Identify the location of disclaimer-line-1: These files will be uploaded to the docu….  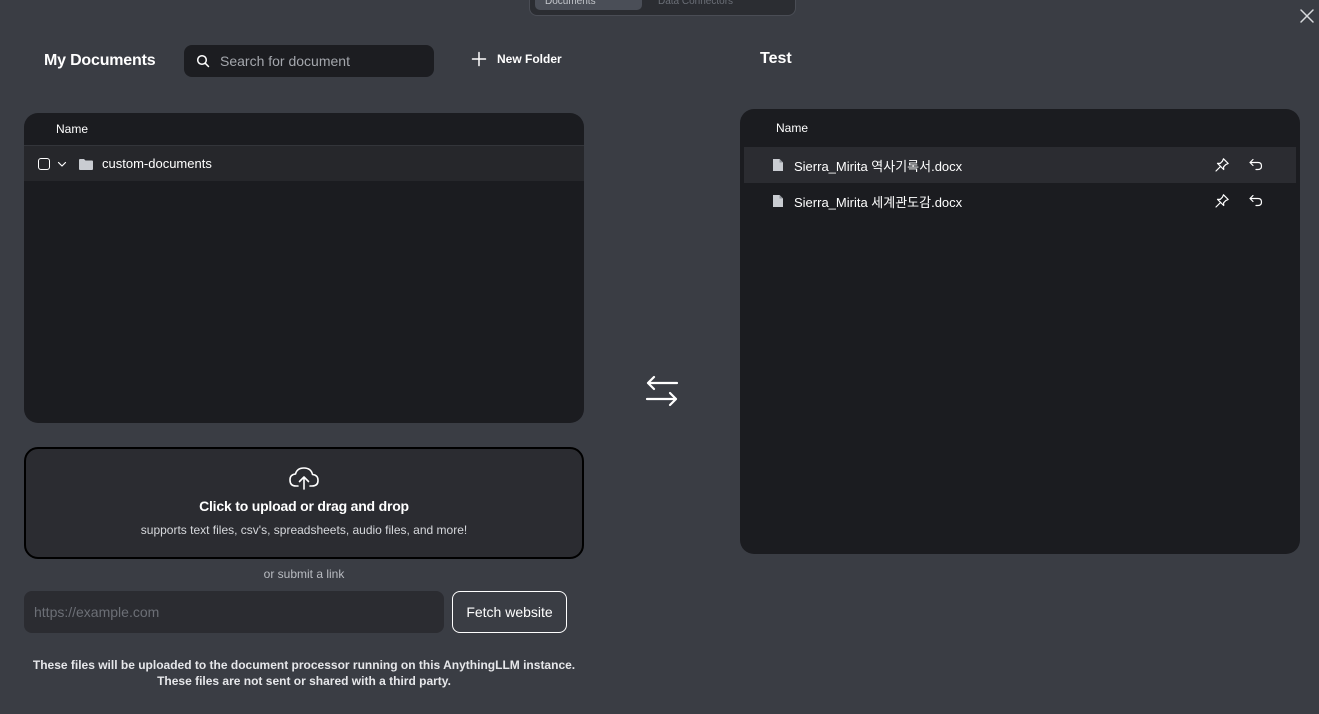
(304, 665).